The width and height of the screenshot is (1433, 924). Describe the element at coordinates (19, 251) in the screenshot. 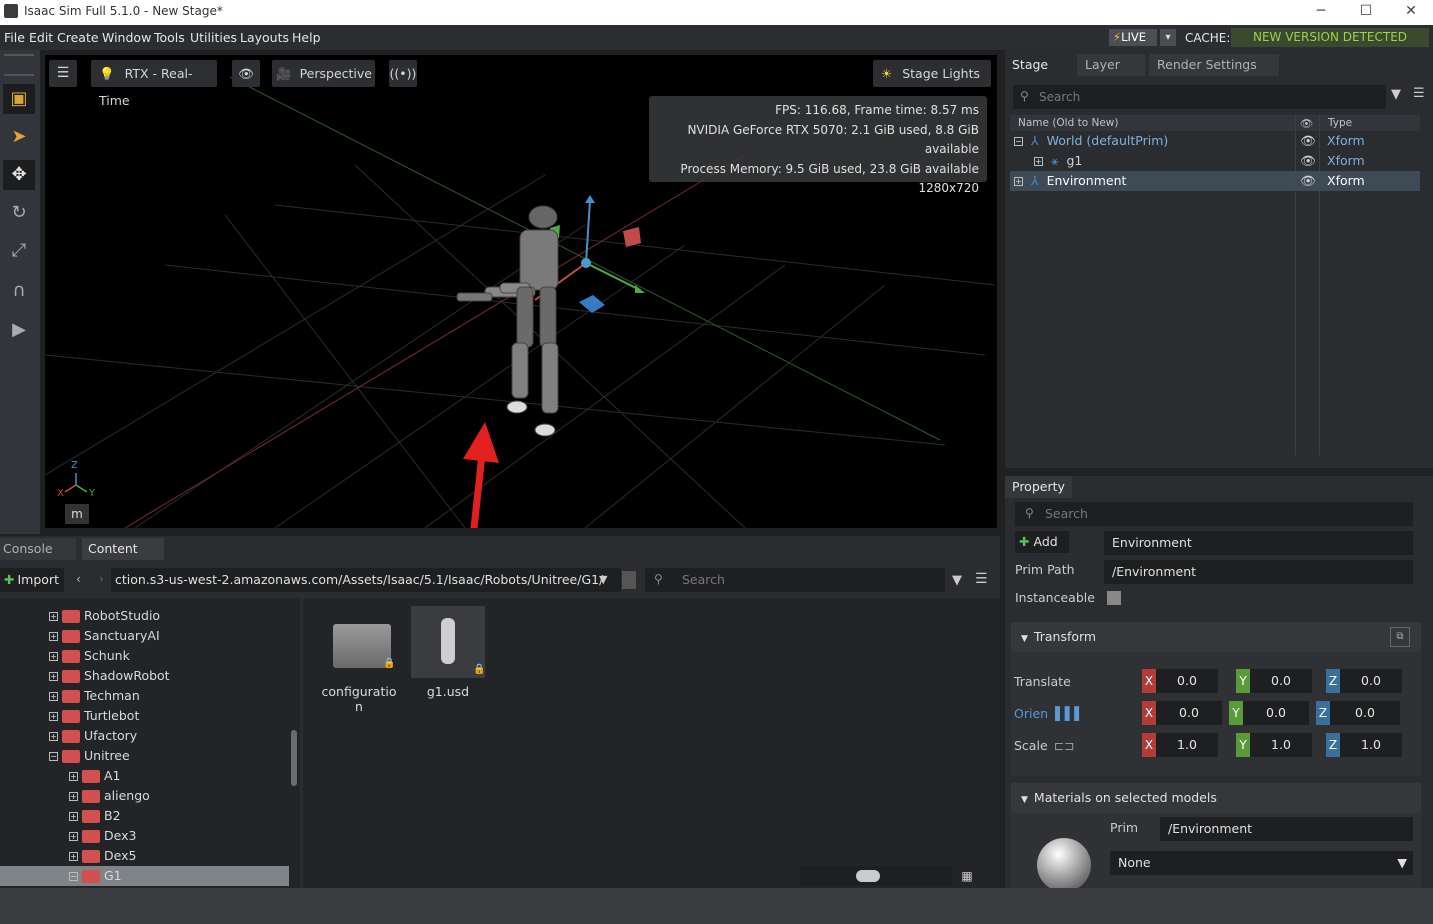

I see `scale-icon: ⤢` at that location.